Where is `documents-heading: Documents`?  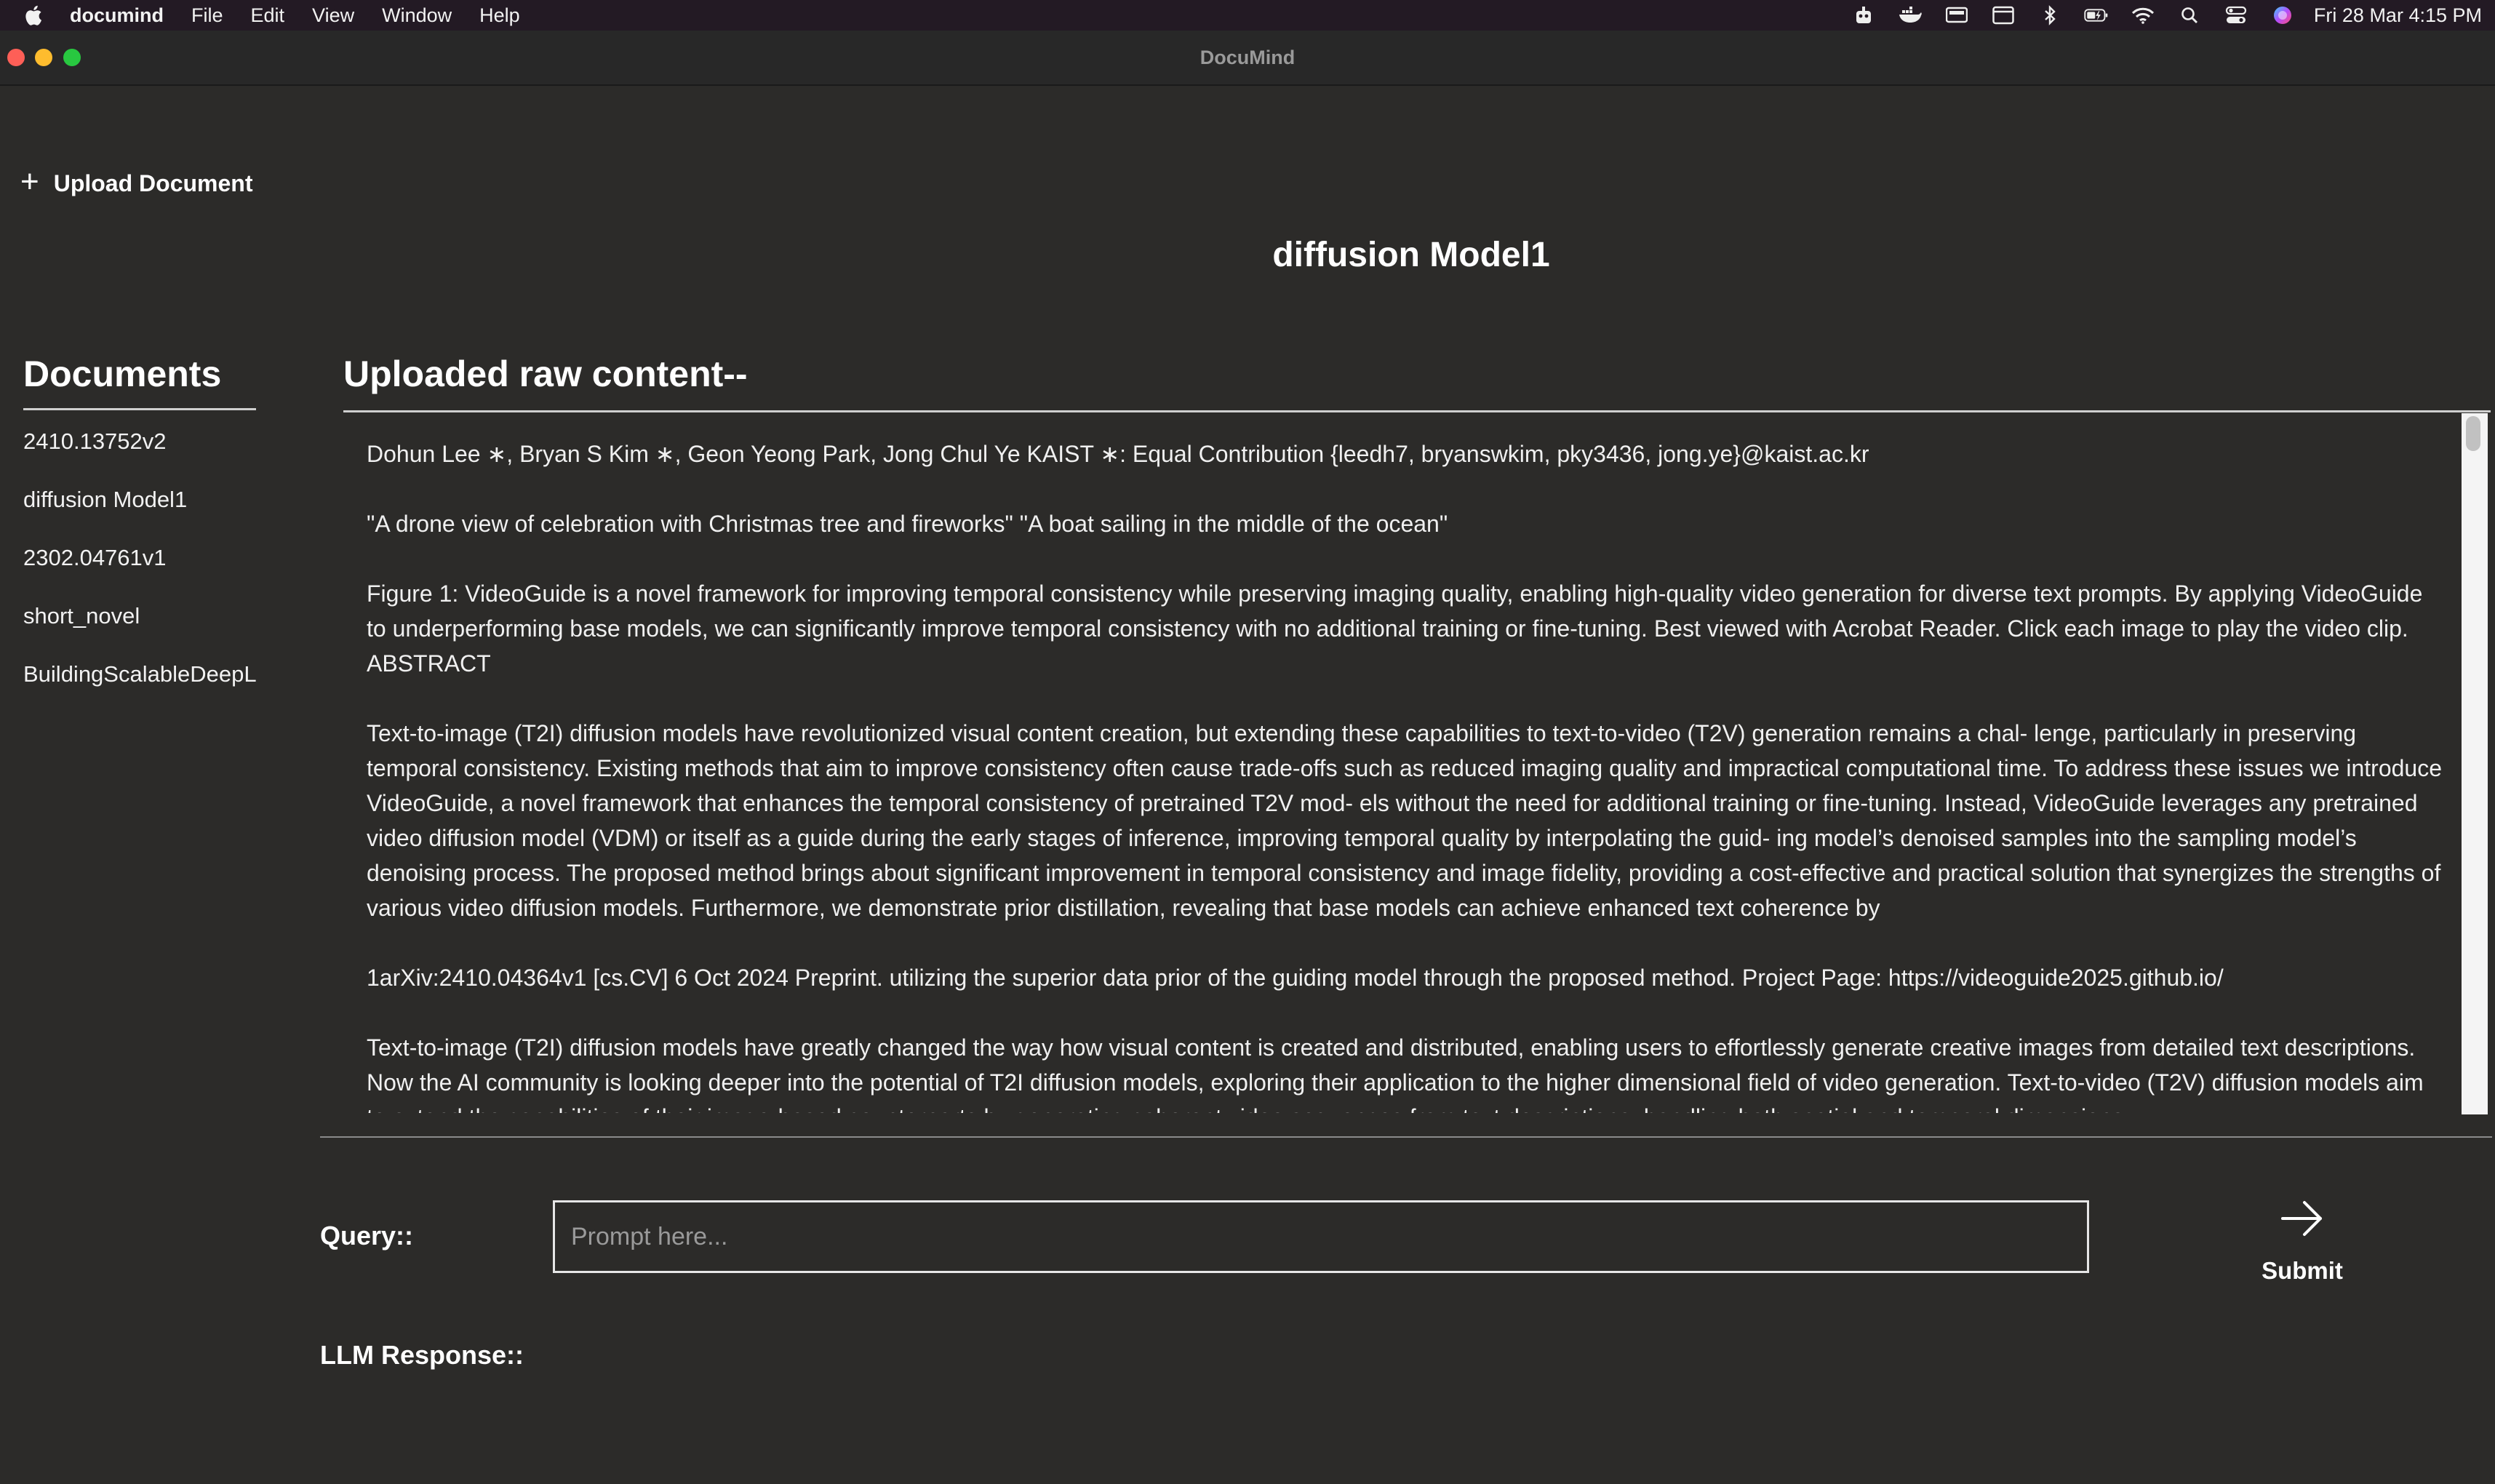 documents-heading: Documents is located at coordinates (139, 381).